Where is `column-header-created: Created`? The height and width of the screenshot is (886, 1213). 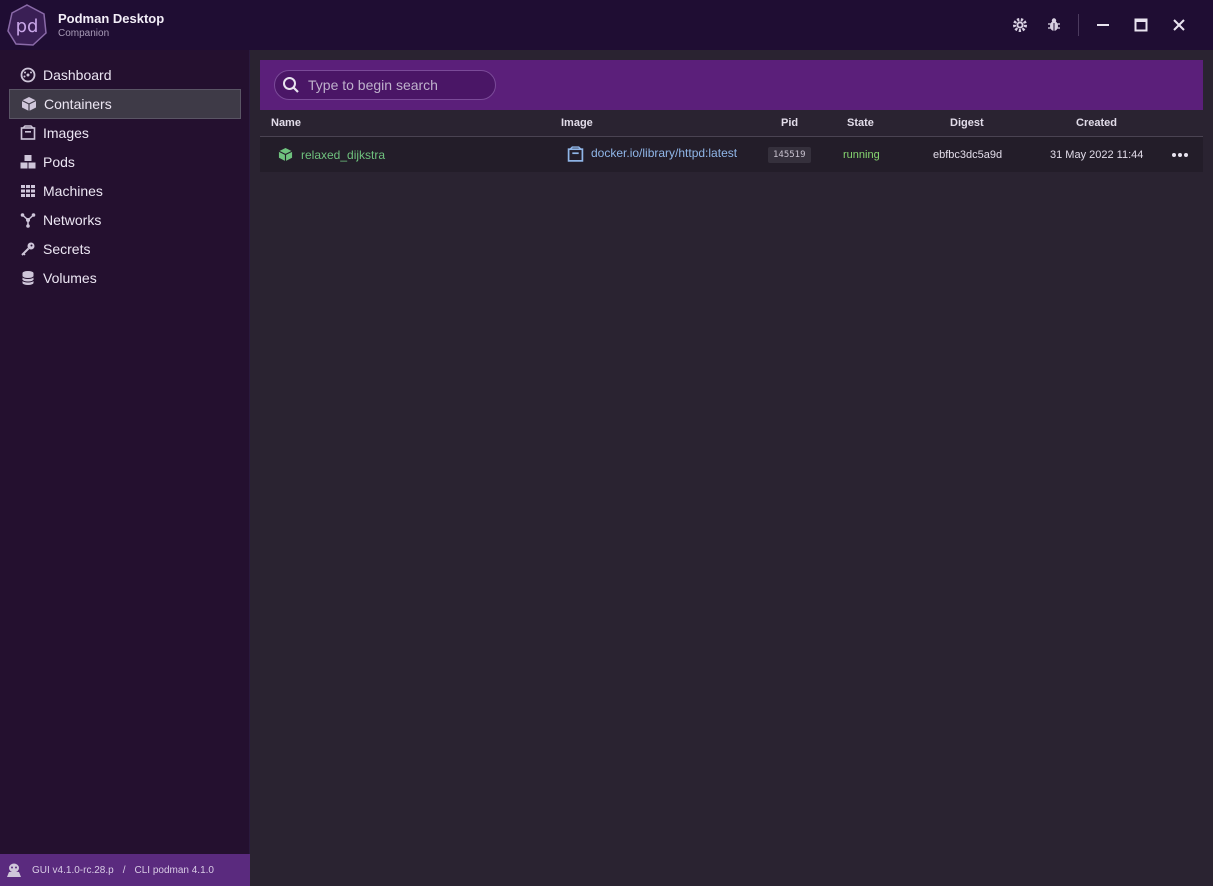 column-header-created: Created is located at coordinates (1096, 123).